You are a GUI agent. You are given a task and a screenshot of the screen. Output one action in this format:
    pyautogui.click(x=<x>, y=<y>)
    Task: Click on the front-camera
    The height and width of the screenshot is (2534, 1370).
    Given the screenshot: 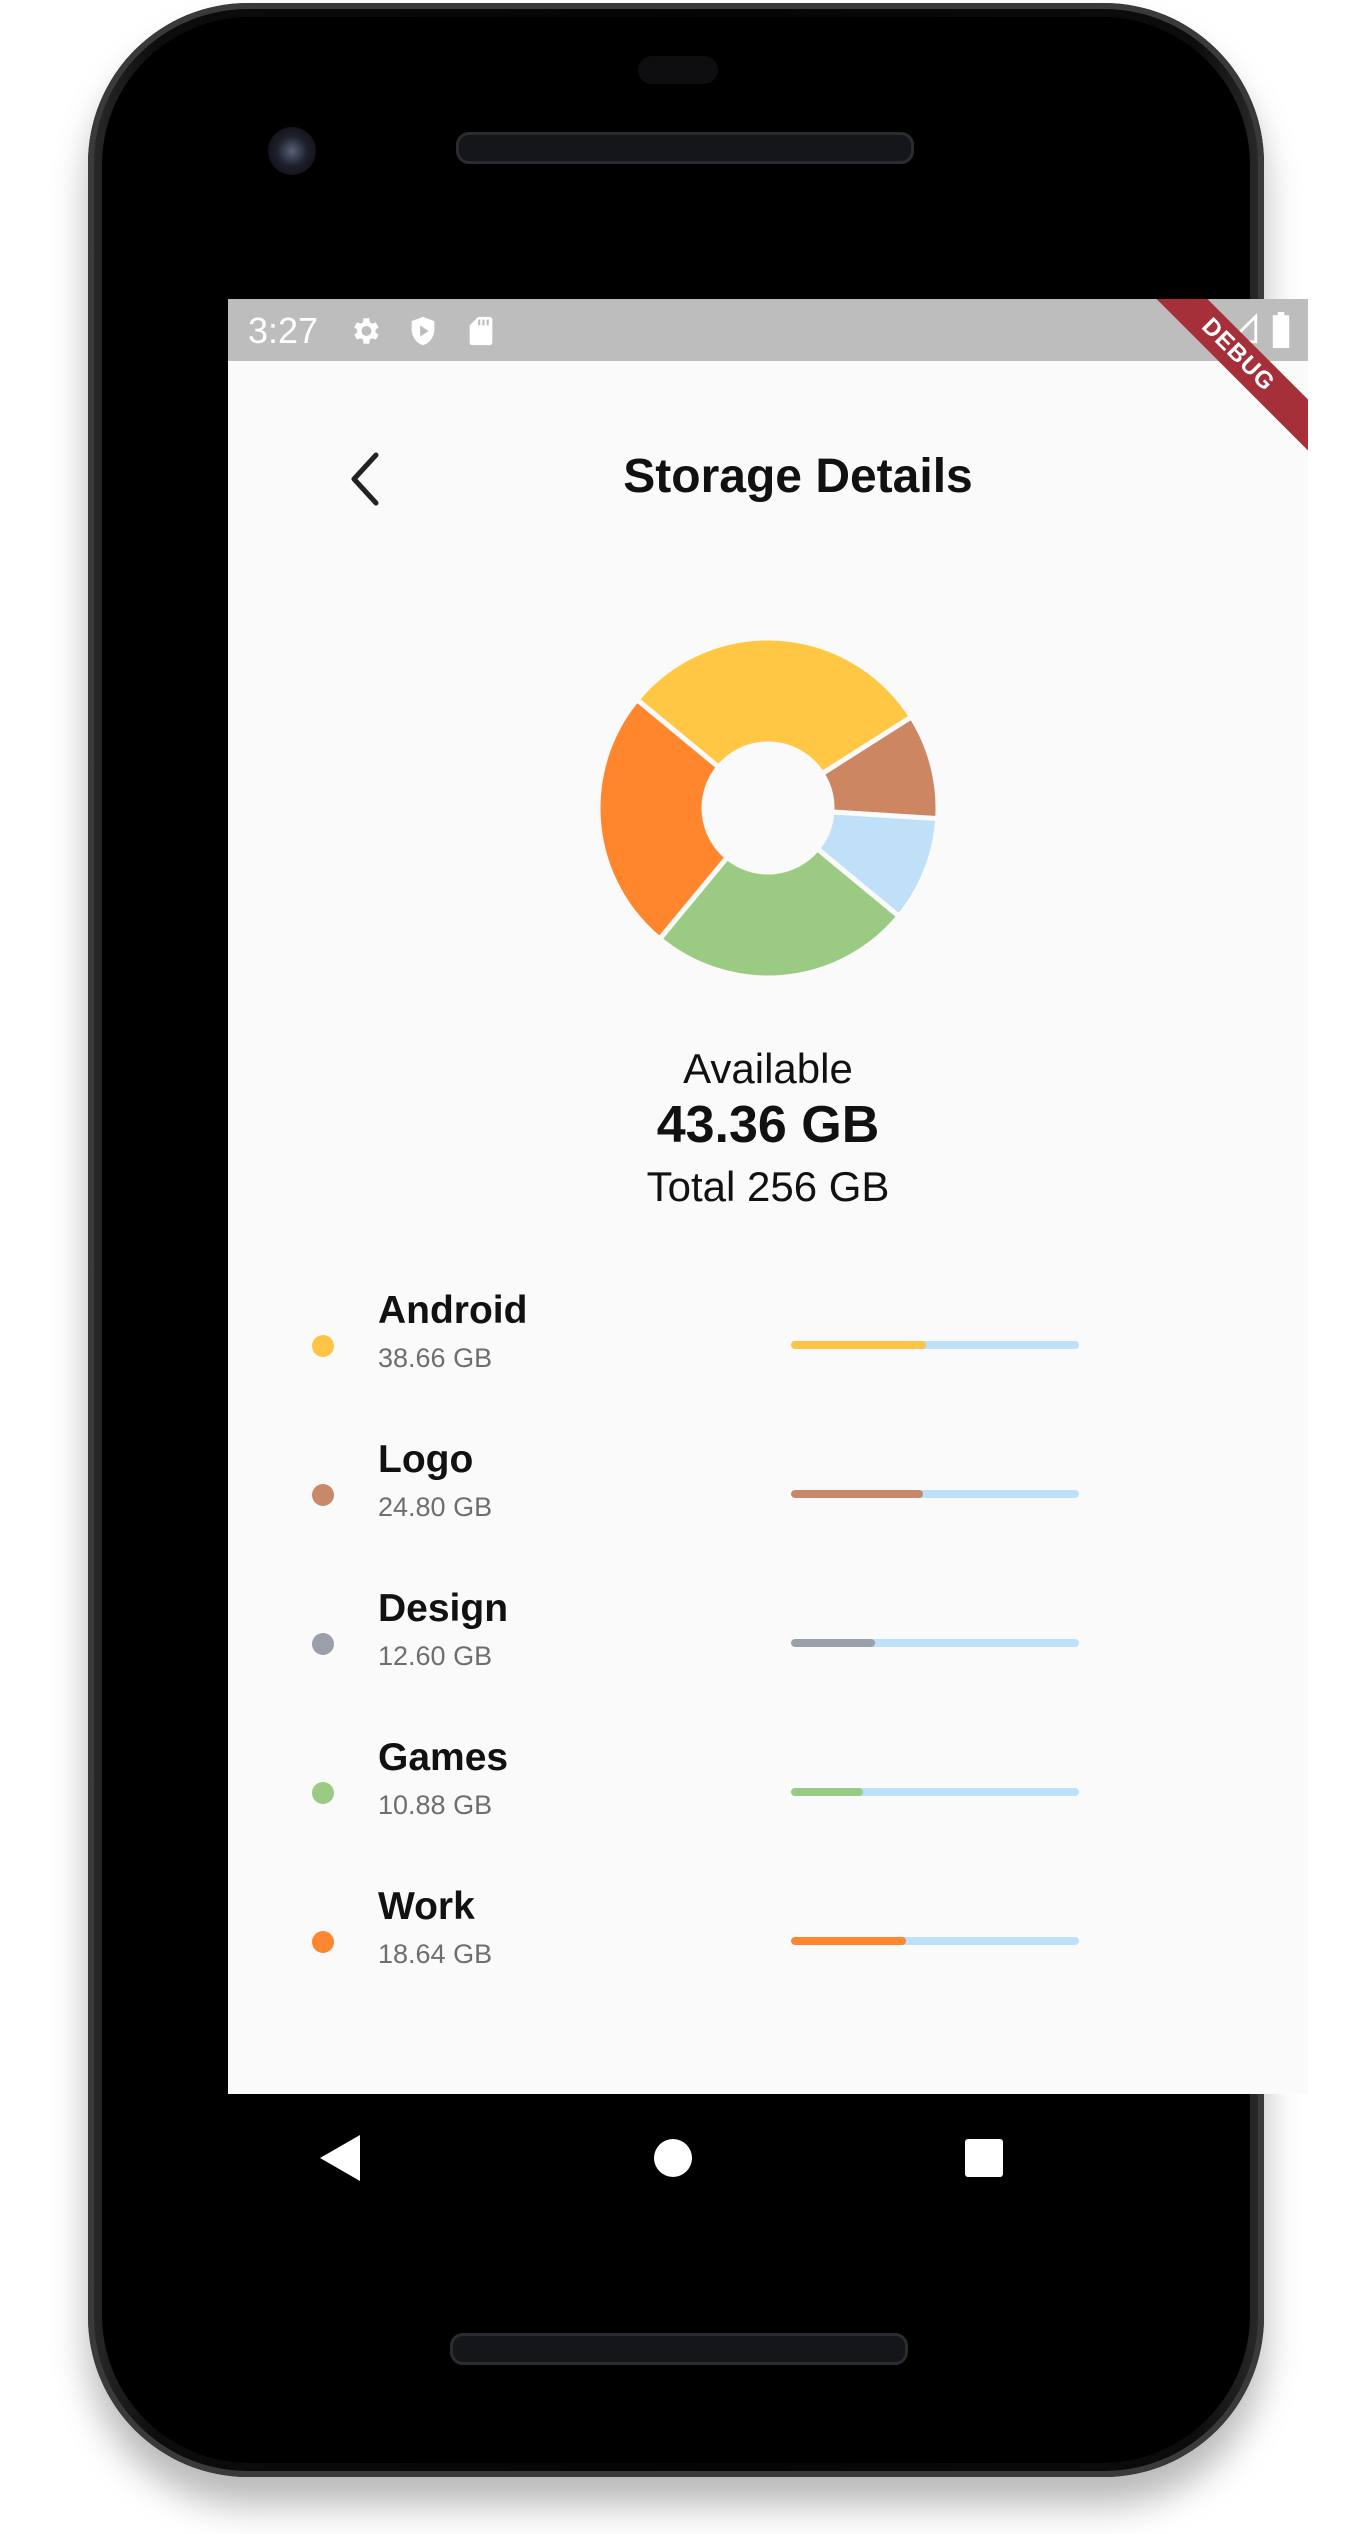 What is the action you would take?
    pyautogui.click(x=292, y=151)
    